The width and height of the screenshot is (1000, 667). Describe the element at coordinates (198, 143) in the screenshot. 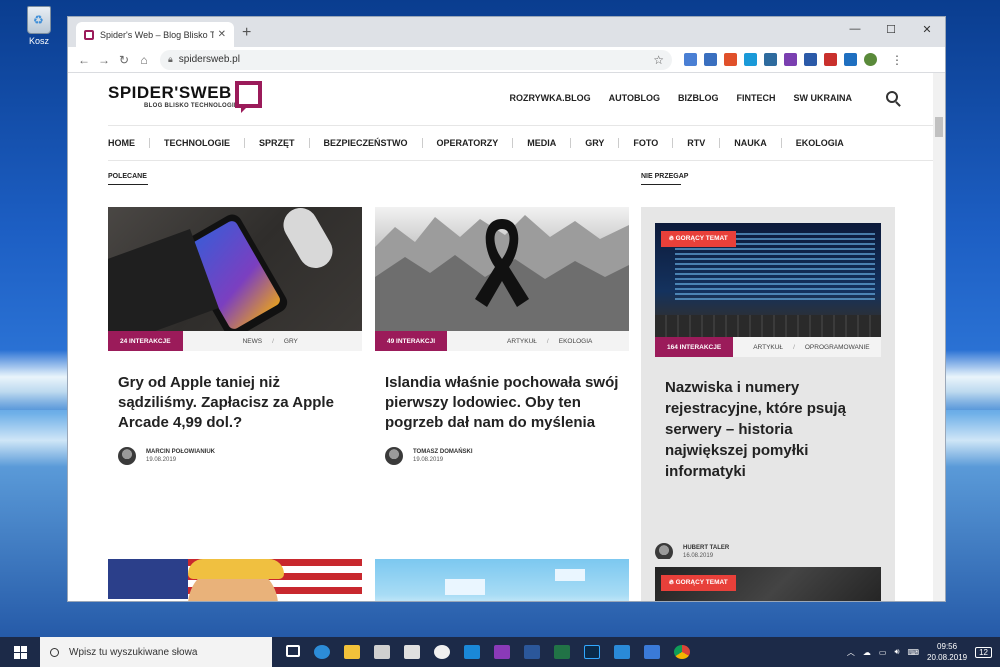

I see `nav-technologie: TECHNOLOGIE` at that location.